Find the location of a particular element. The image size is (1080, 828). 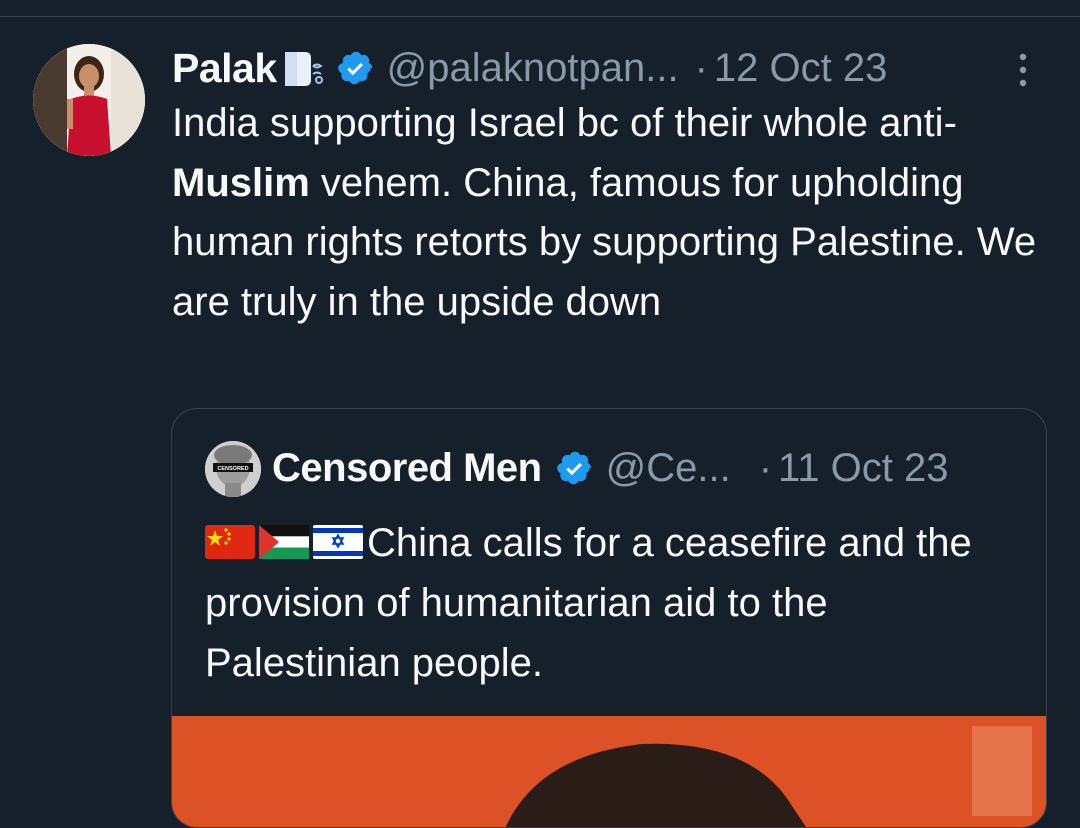

quoted-tweet-header: Censored Men @Ce... · 11 Oct 23 is located at coordinates (610, 468).